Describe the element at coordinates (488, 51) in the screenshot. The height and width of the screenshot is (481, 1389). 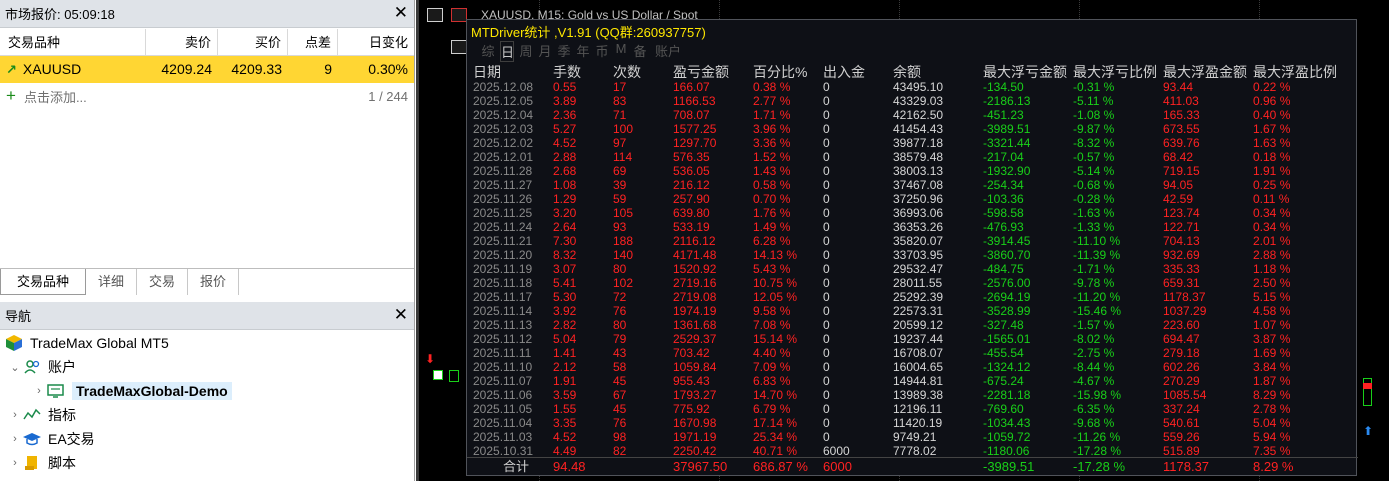
I see `tab-period: 综` at that location.